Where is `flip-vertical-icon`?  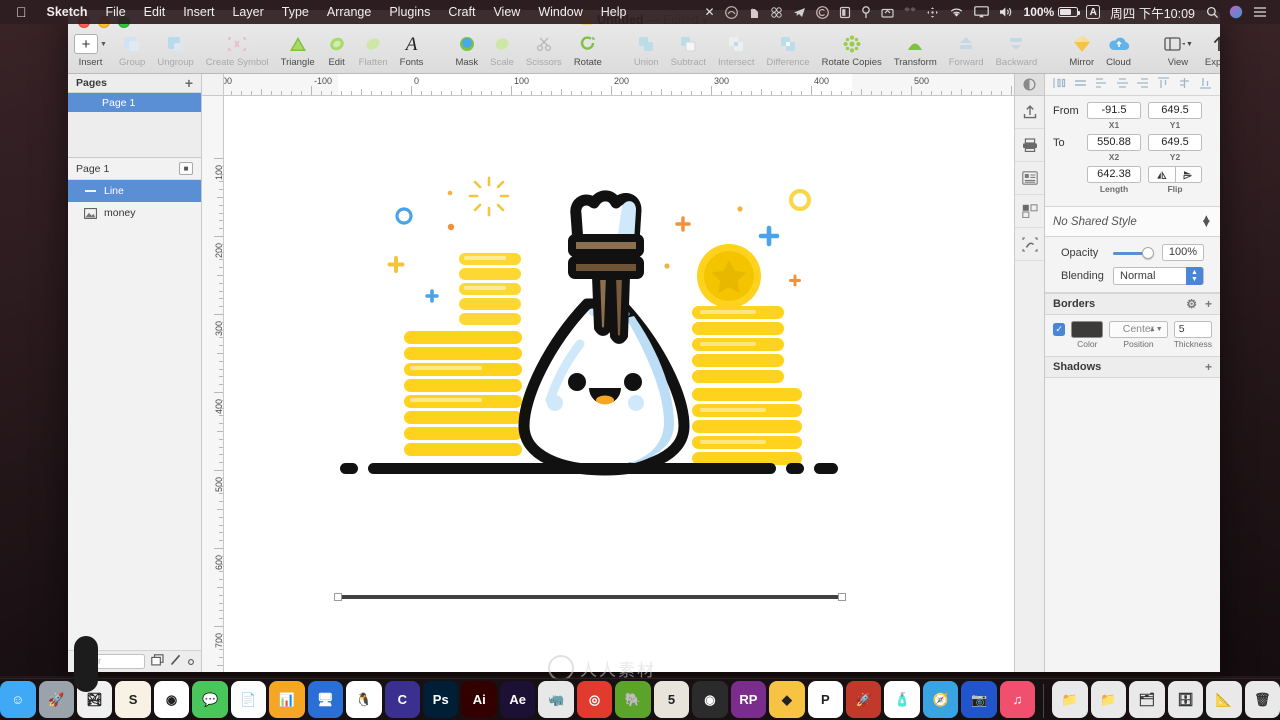 flip-vertical-icon is located at coordinates (1188, 174).